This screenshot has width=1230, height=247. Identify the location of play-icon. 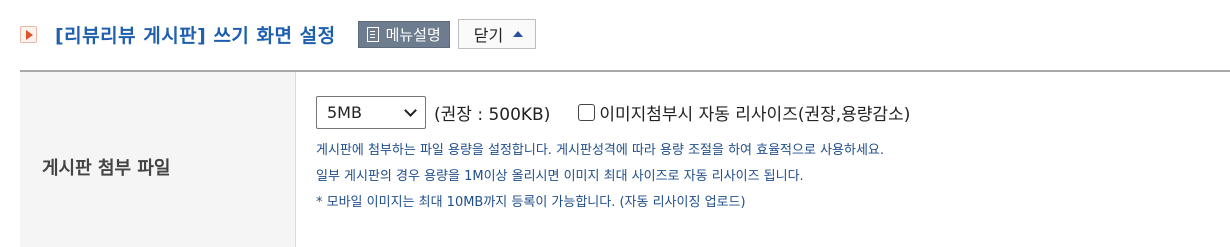
(28, 34).